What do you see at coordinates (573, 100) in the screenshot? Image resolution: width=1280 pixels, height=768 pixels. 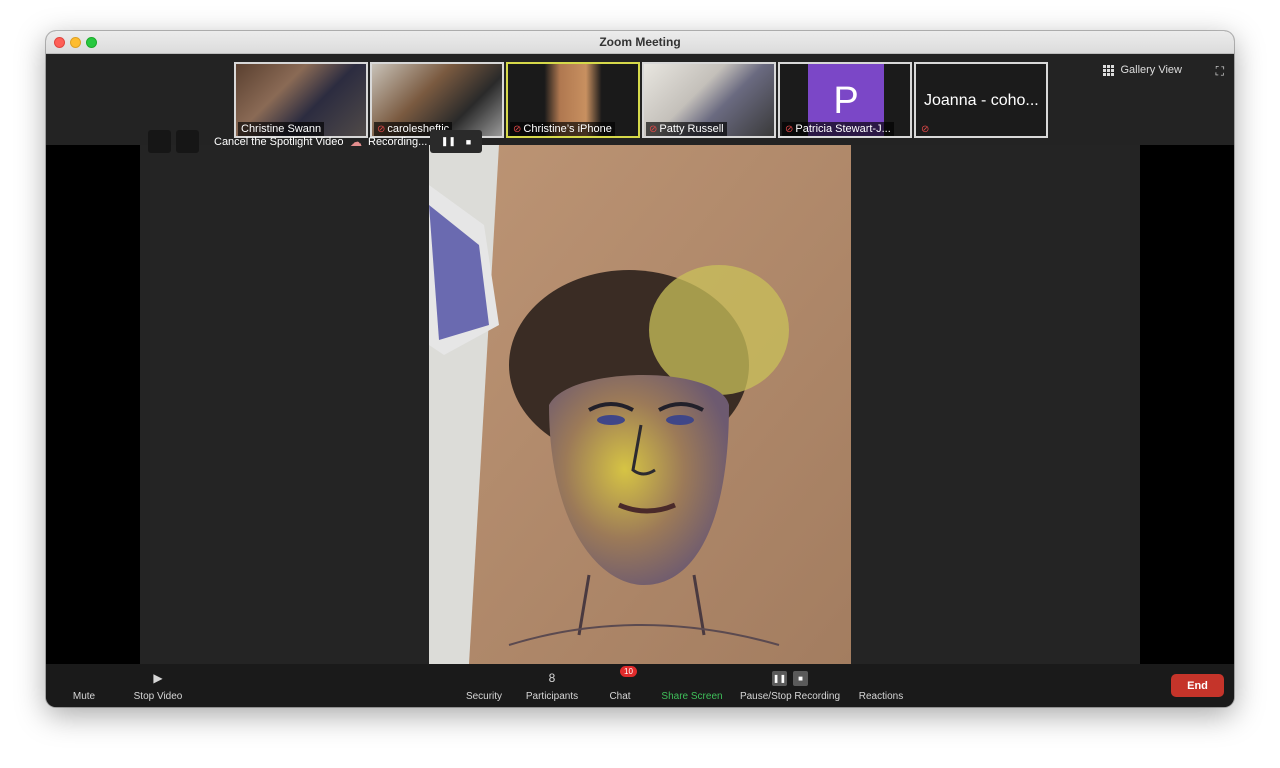 I see `participant-tile-active: ⊘ Christine’s iPhone` at bounding box center [573, 100].